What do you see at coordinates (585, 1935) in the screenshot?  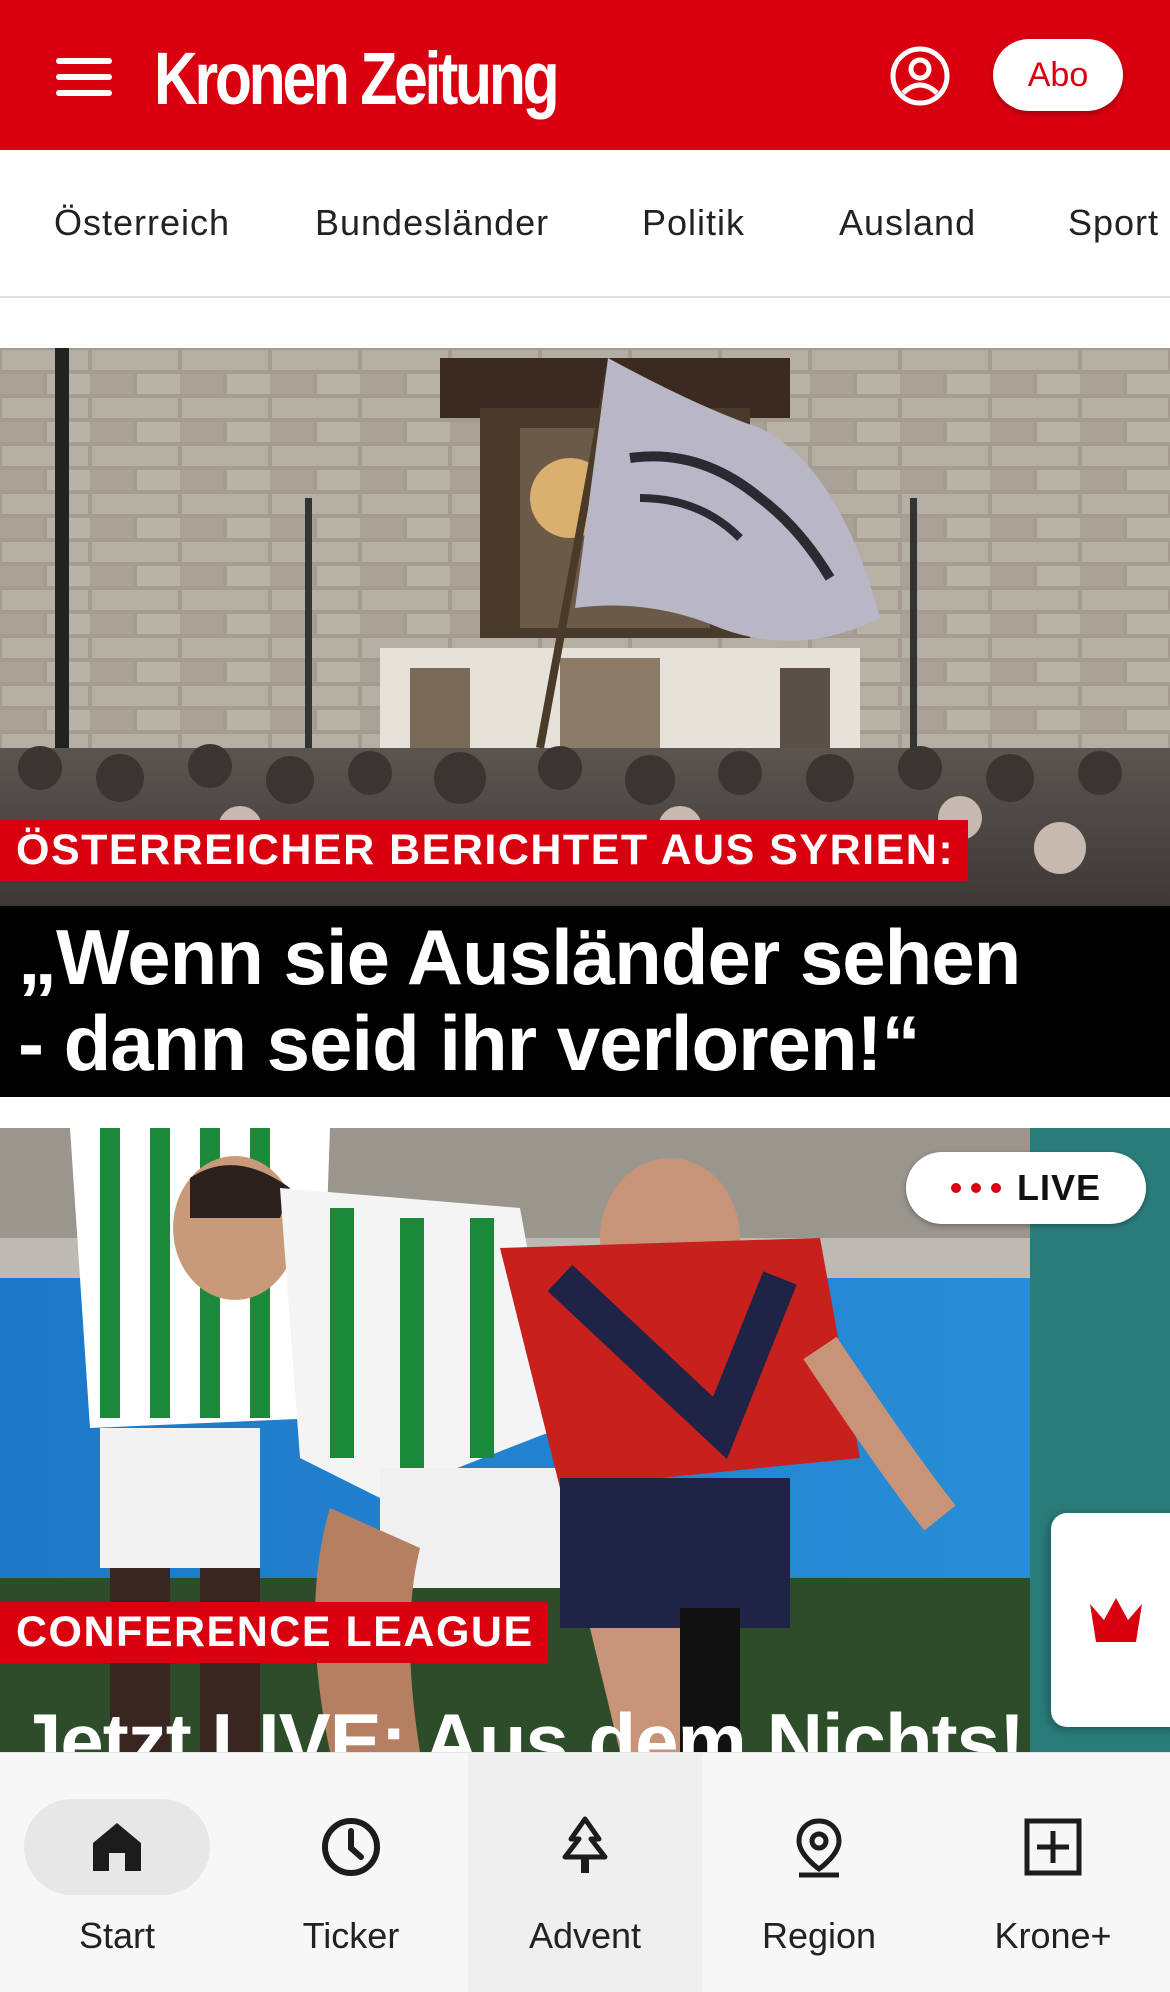 I see `tab-label: Advent` at bounding box center [585, 1935].